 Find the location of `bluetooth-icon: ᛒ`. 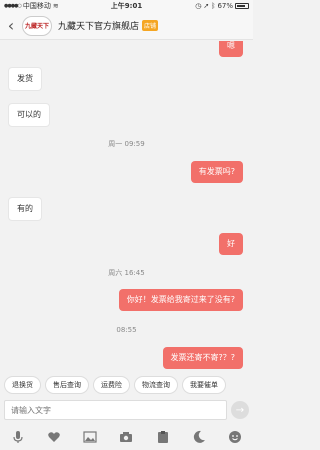

bluetooth-icon: ᛒ is located at coordinates (213, 6).